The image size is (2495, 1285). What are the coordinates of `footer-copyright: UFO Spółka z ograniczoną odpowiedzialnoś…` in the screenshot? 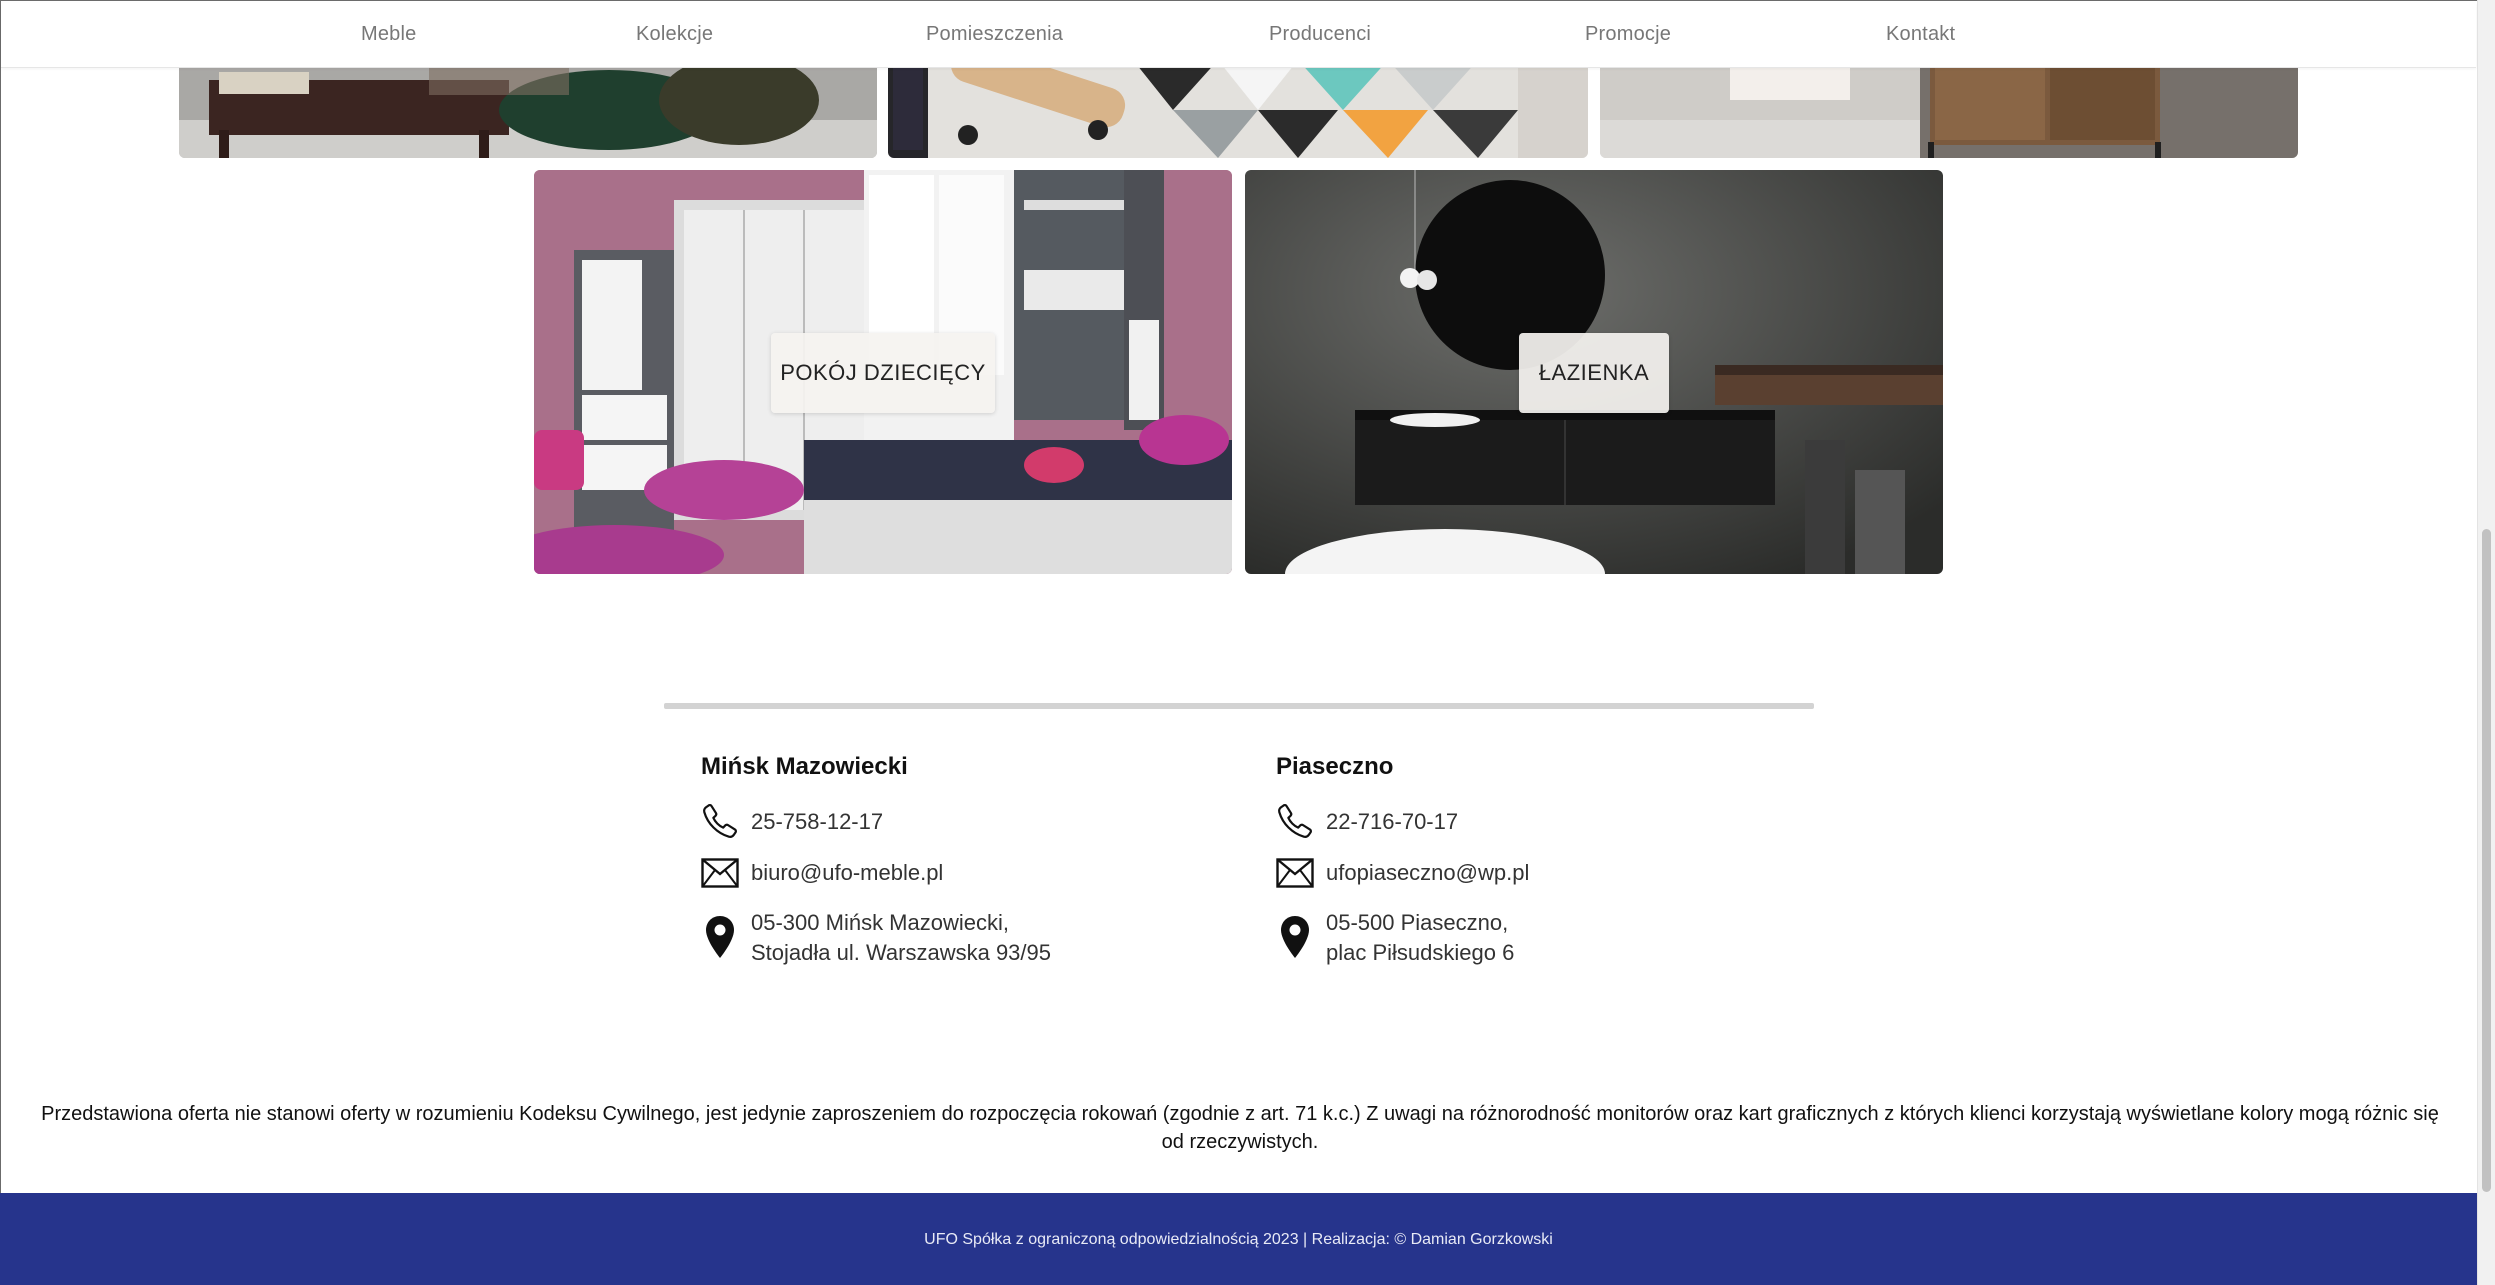 It's located at (1238, 1239).